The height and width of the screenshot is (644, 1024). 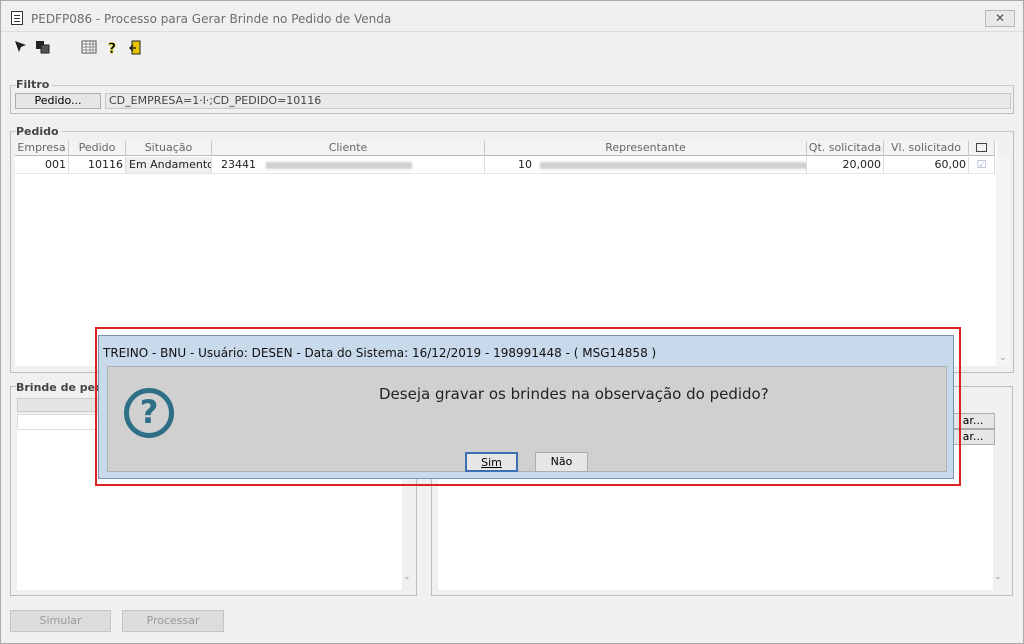 What do you see at coordinates (39, 131) in the screenshot?
I see `pedido-label: Pedido` at bounding box center [39, 131].